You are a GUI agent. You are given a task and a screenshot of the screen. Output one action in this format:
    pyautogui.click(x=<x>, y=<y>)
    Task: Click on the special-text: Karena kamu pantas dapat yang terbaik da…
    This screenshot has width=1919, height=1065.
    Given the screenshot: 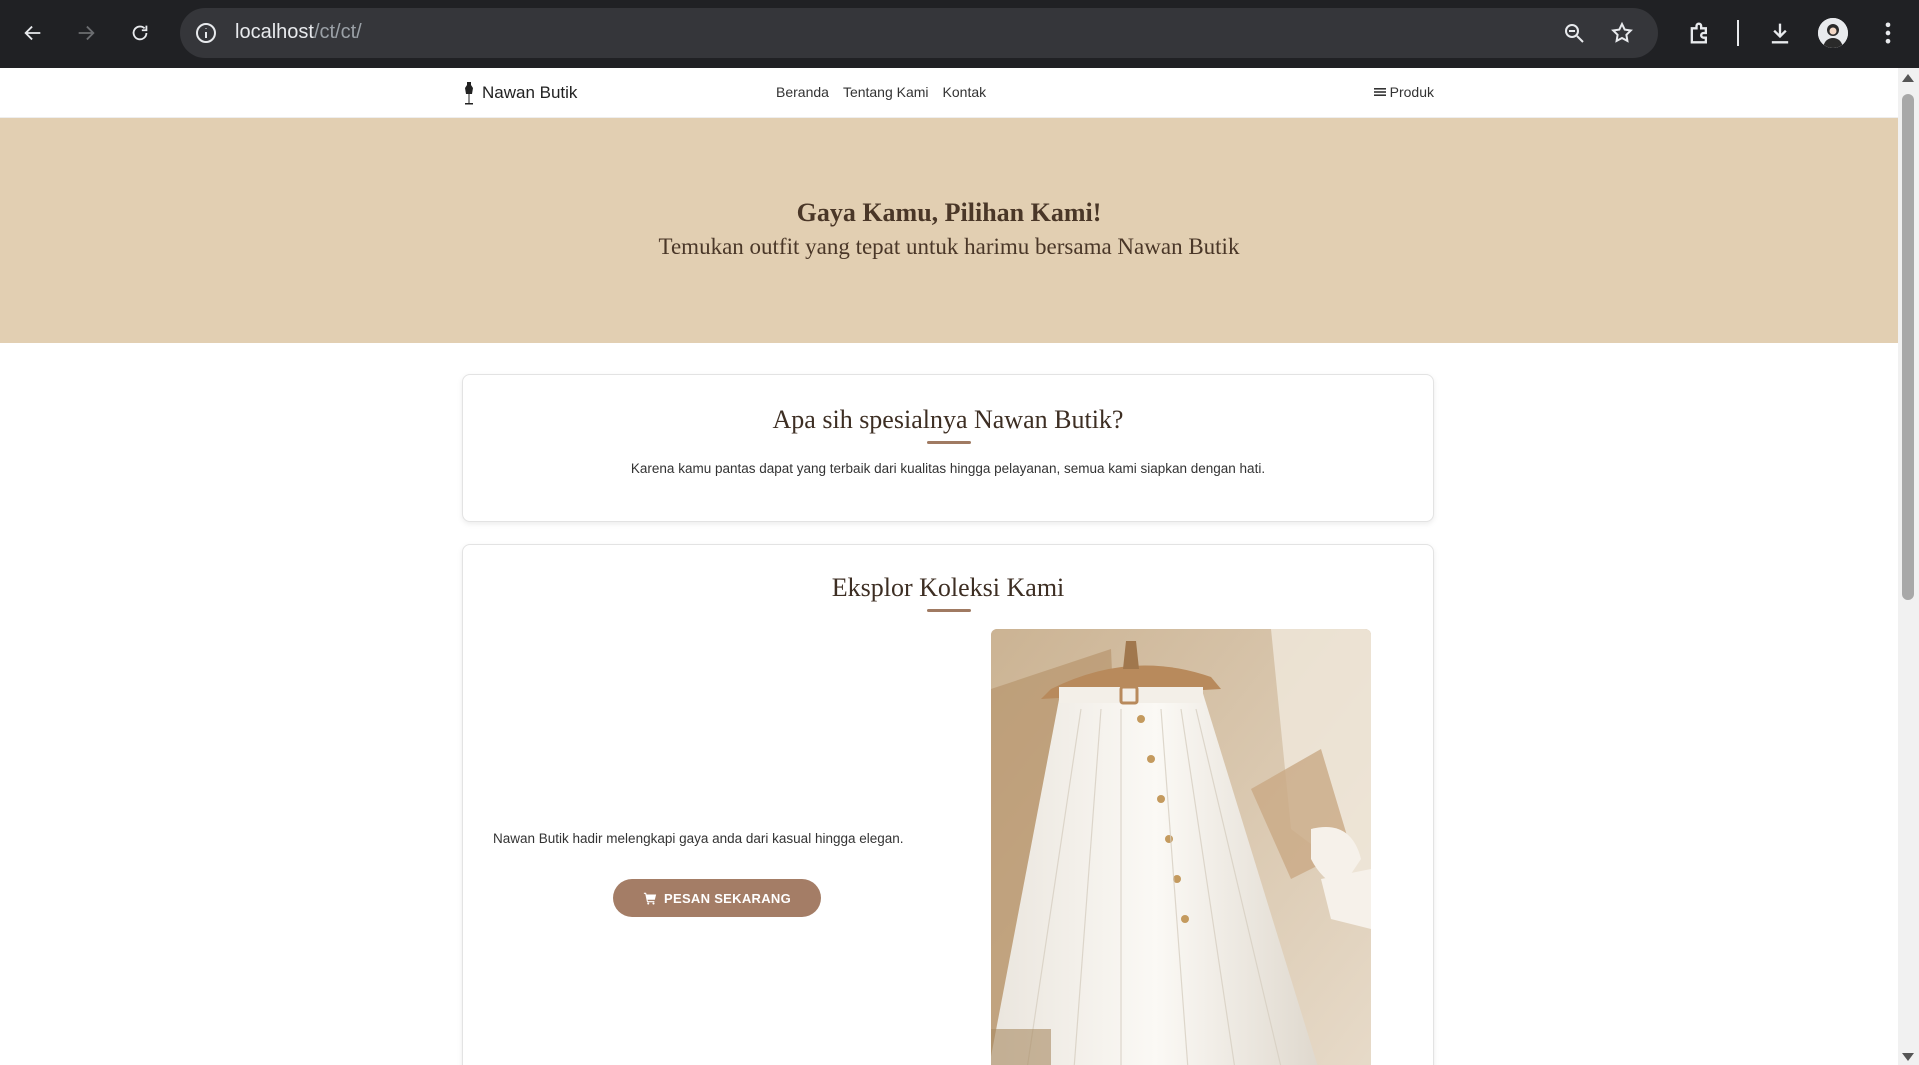 What is the action you would take?
    pyautogui.click(x=948, y=468)
    